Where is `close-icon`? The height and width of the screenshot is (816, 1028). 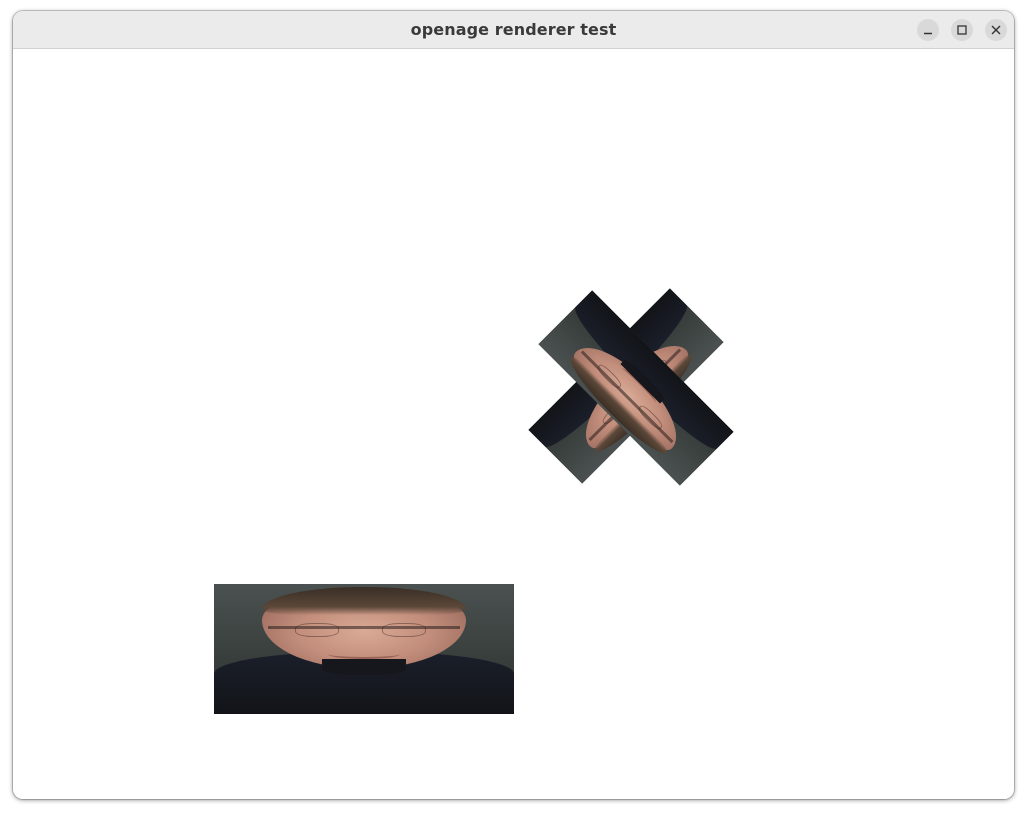
close-icon is located at coordinates (996, 30).